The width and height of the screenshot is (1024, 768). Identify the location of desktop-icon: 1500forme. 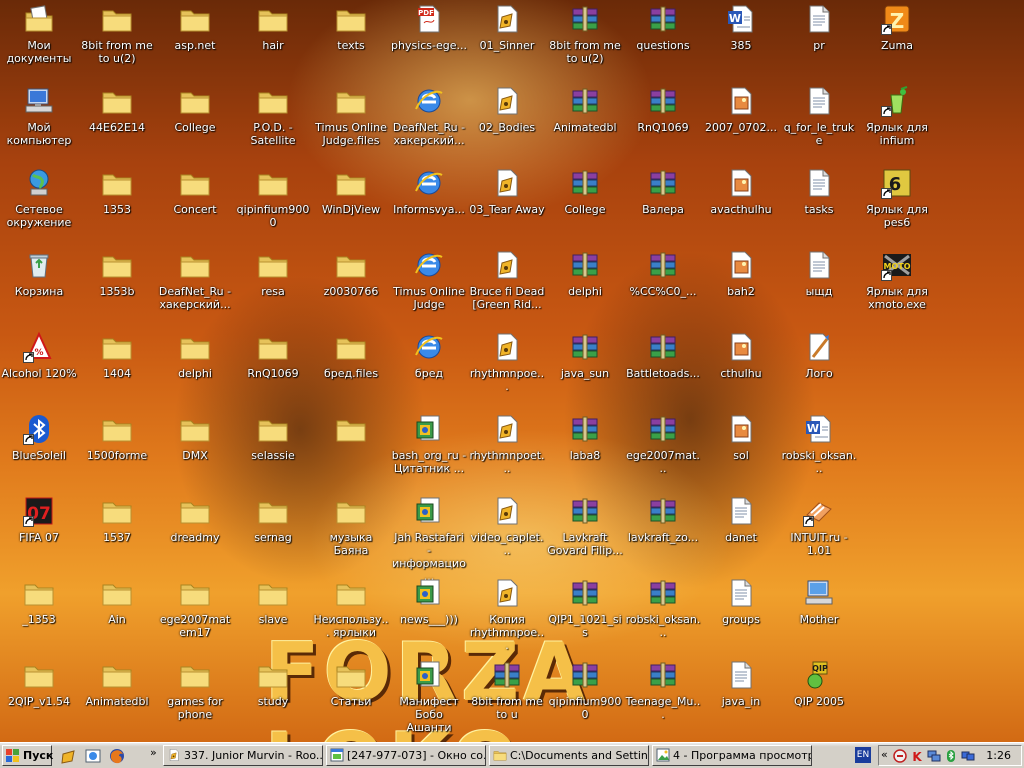
(117, 451).